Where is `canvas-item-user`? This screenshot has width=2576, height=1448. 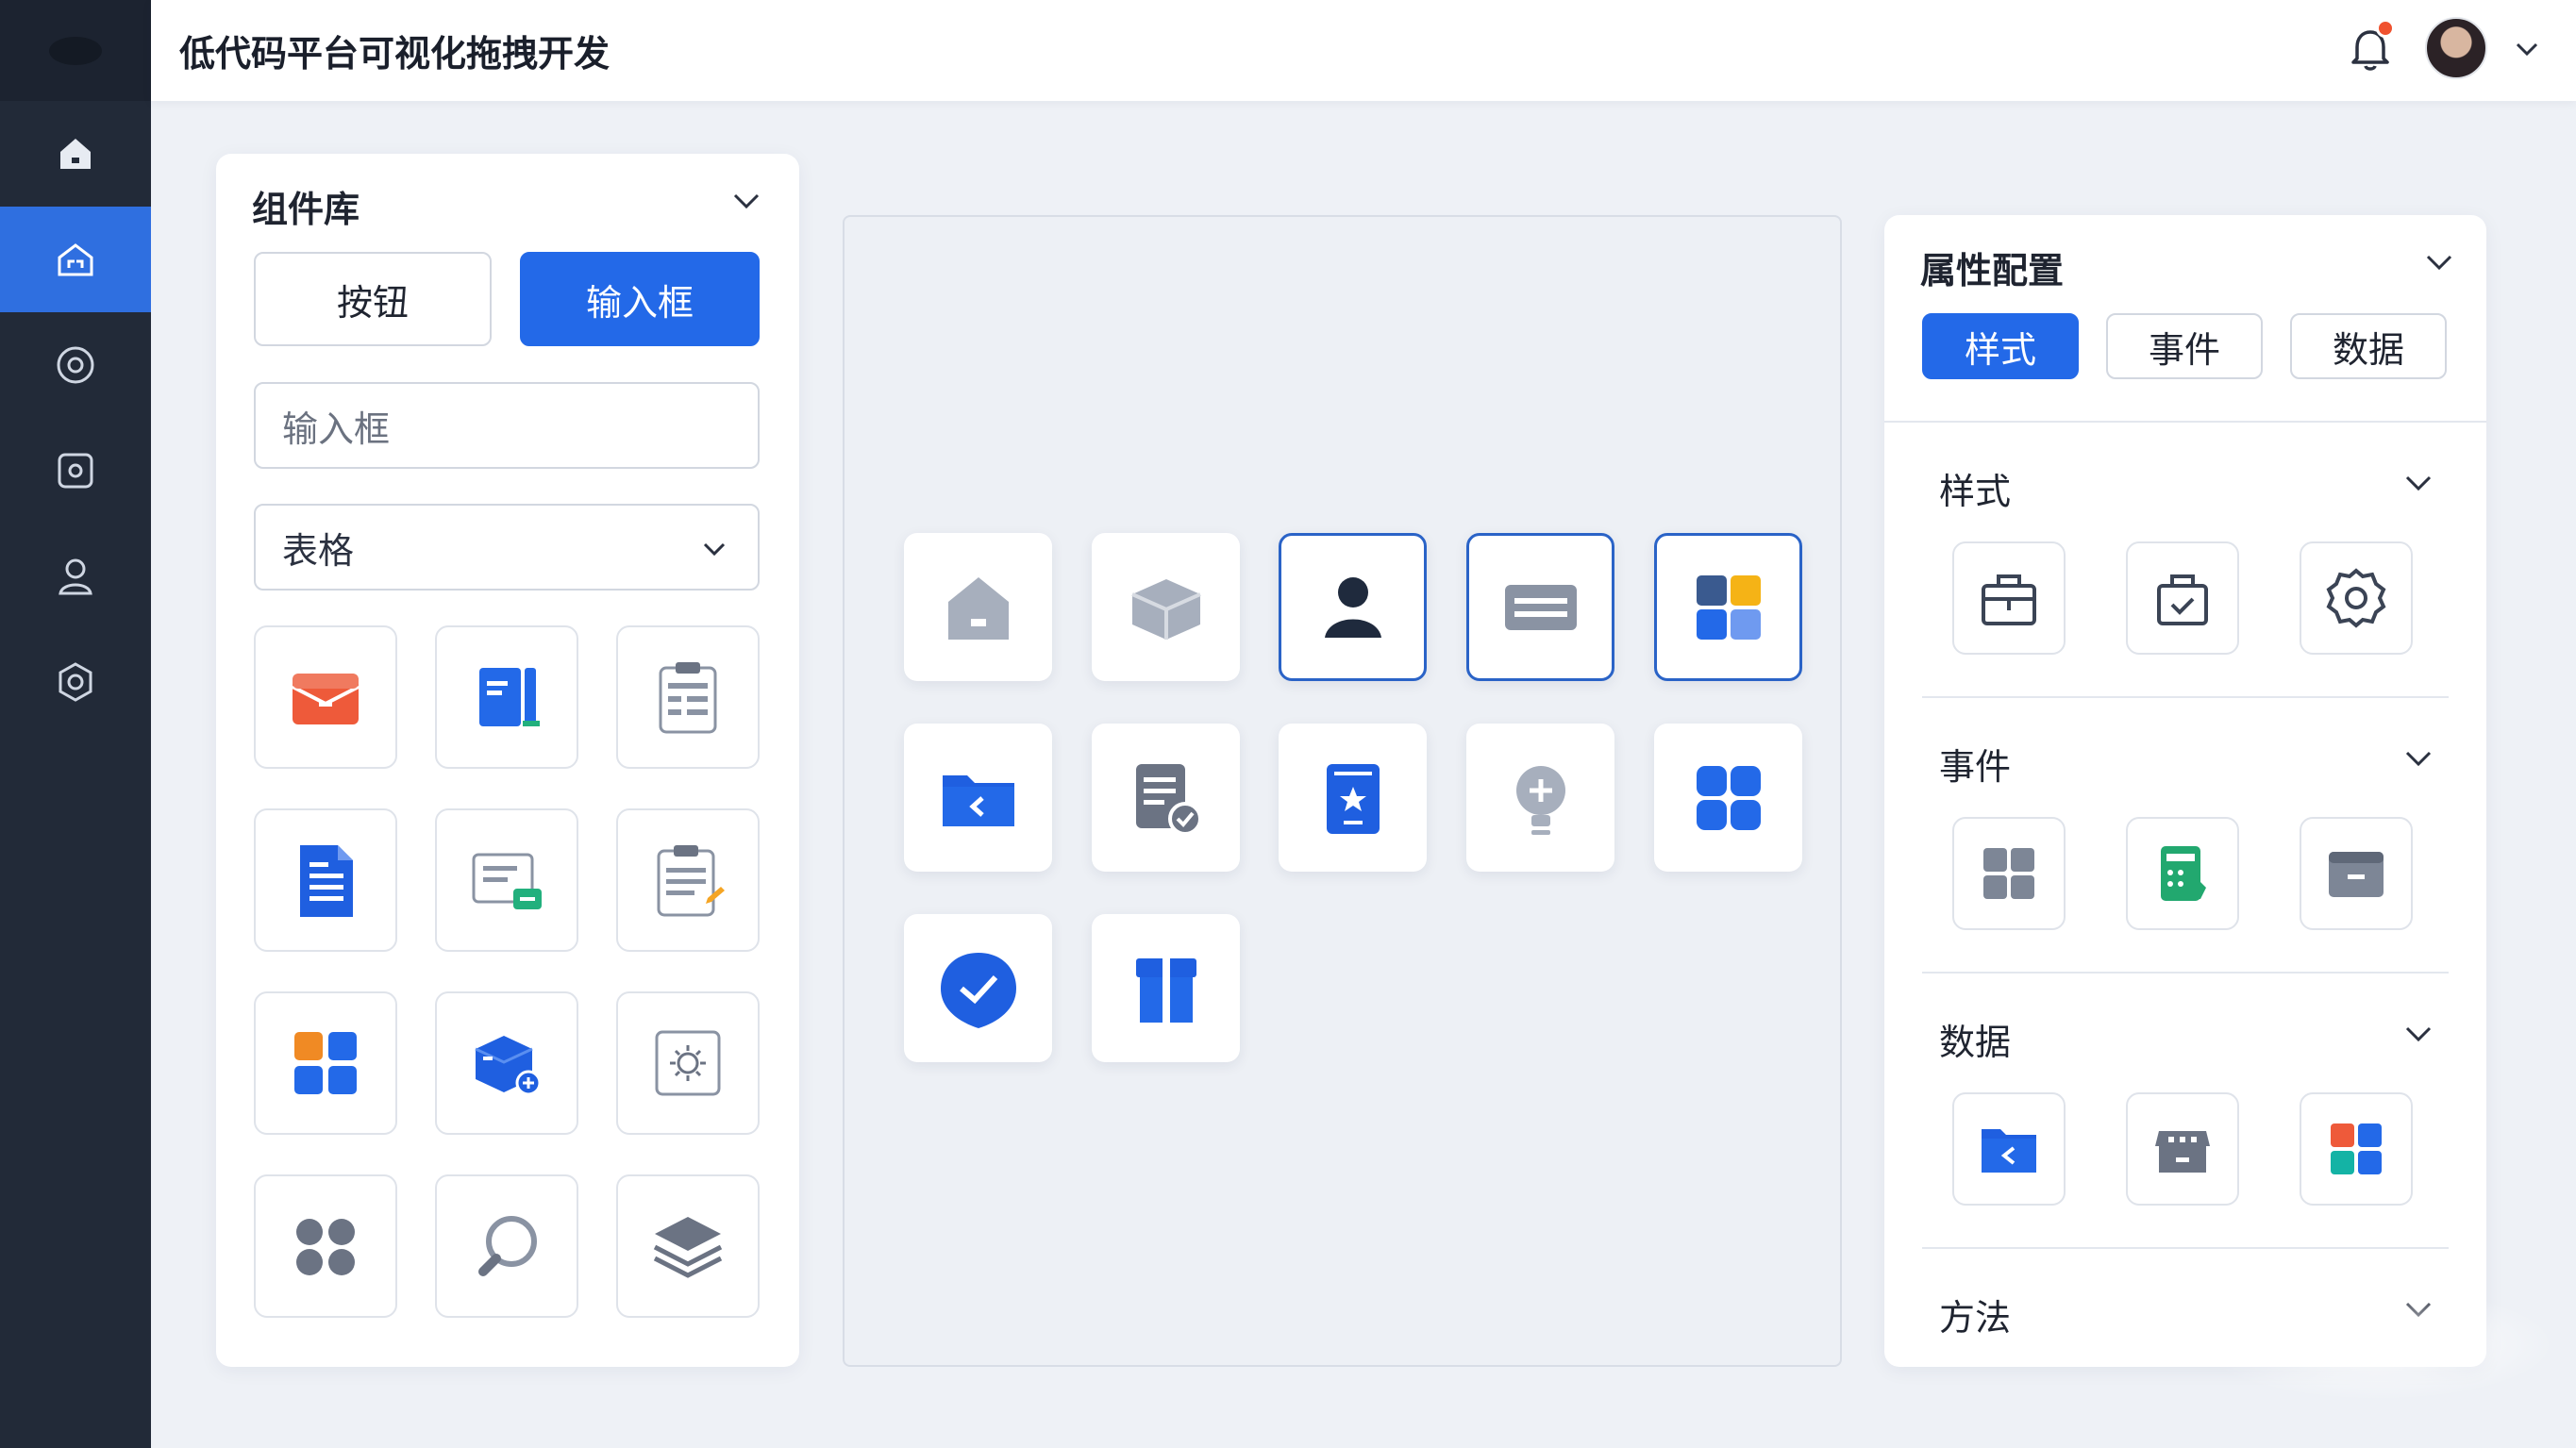 canvas-item-user is located at coordinates (1353, 607).